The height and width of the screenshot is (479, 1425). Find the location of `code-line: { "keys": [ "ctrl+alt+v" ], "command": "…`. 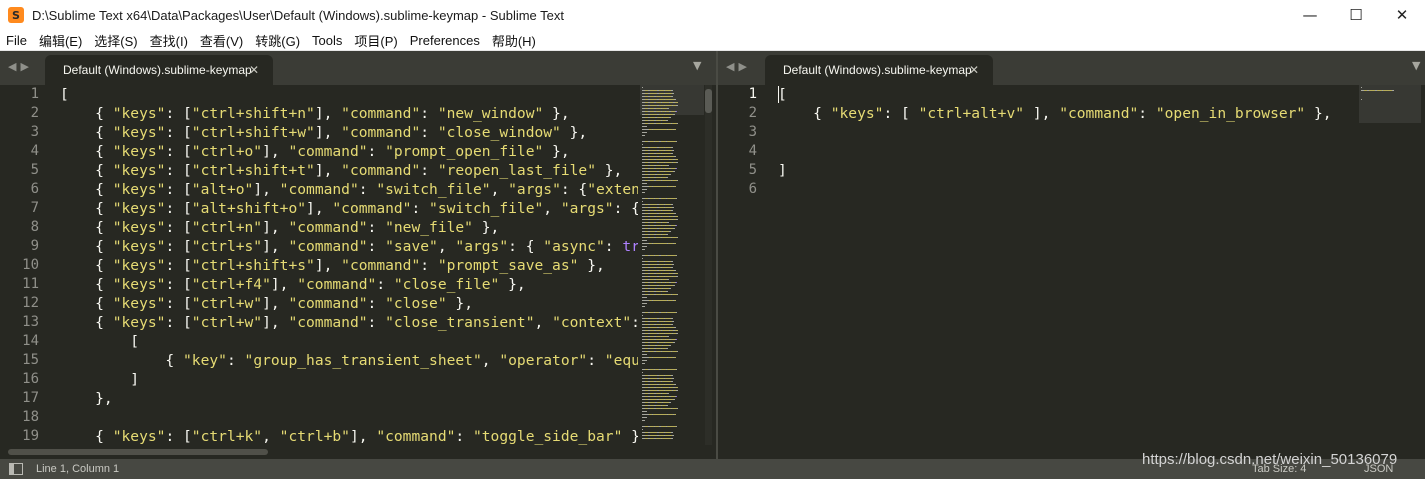

code-line: { "keys": [ "ctrl+alt+v" ], "command": "… is located at coordinates (1063, 113).